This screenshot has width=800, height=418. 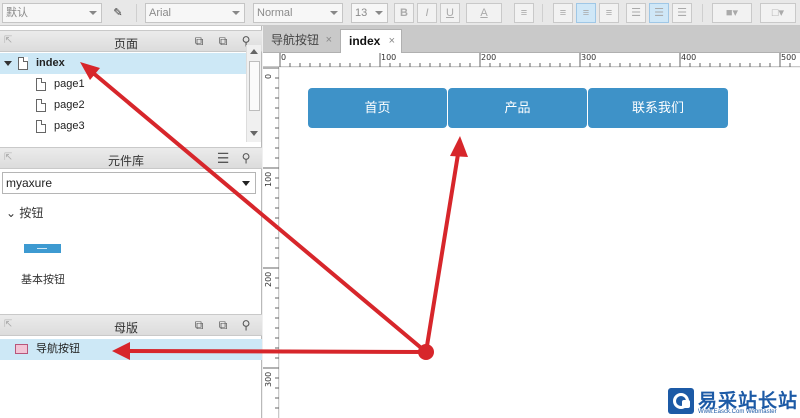 What do you see at coordinates (426, 352) in the screenshot?
I see `arrow-origin-dot` at bounding box center [426, 352].